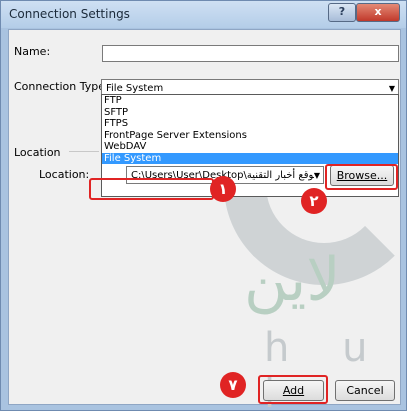 The image size is (407, 417). What do you see at coordinates (151, 189) in the screenshot?
I see `highlight-file-system` at bounding box center [151, 189].